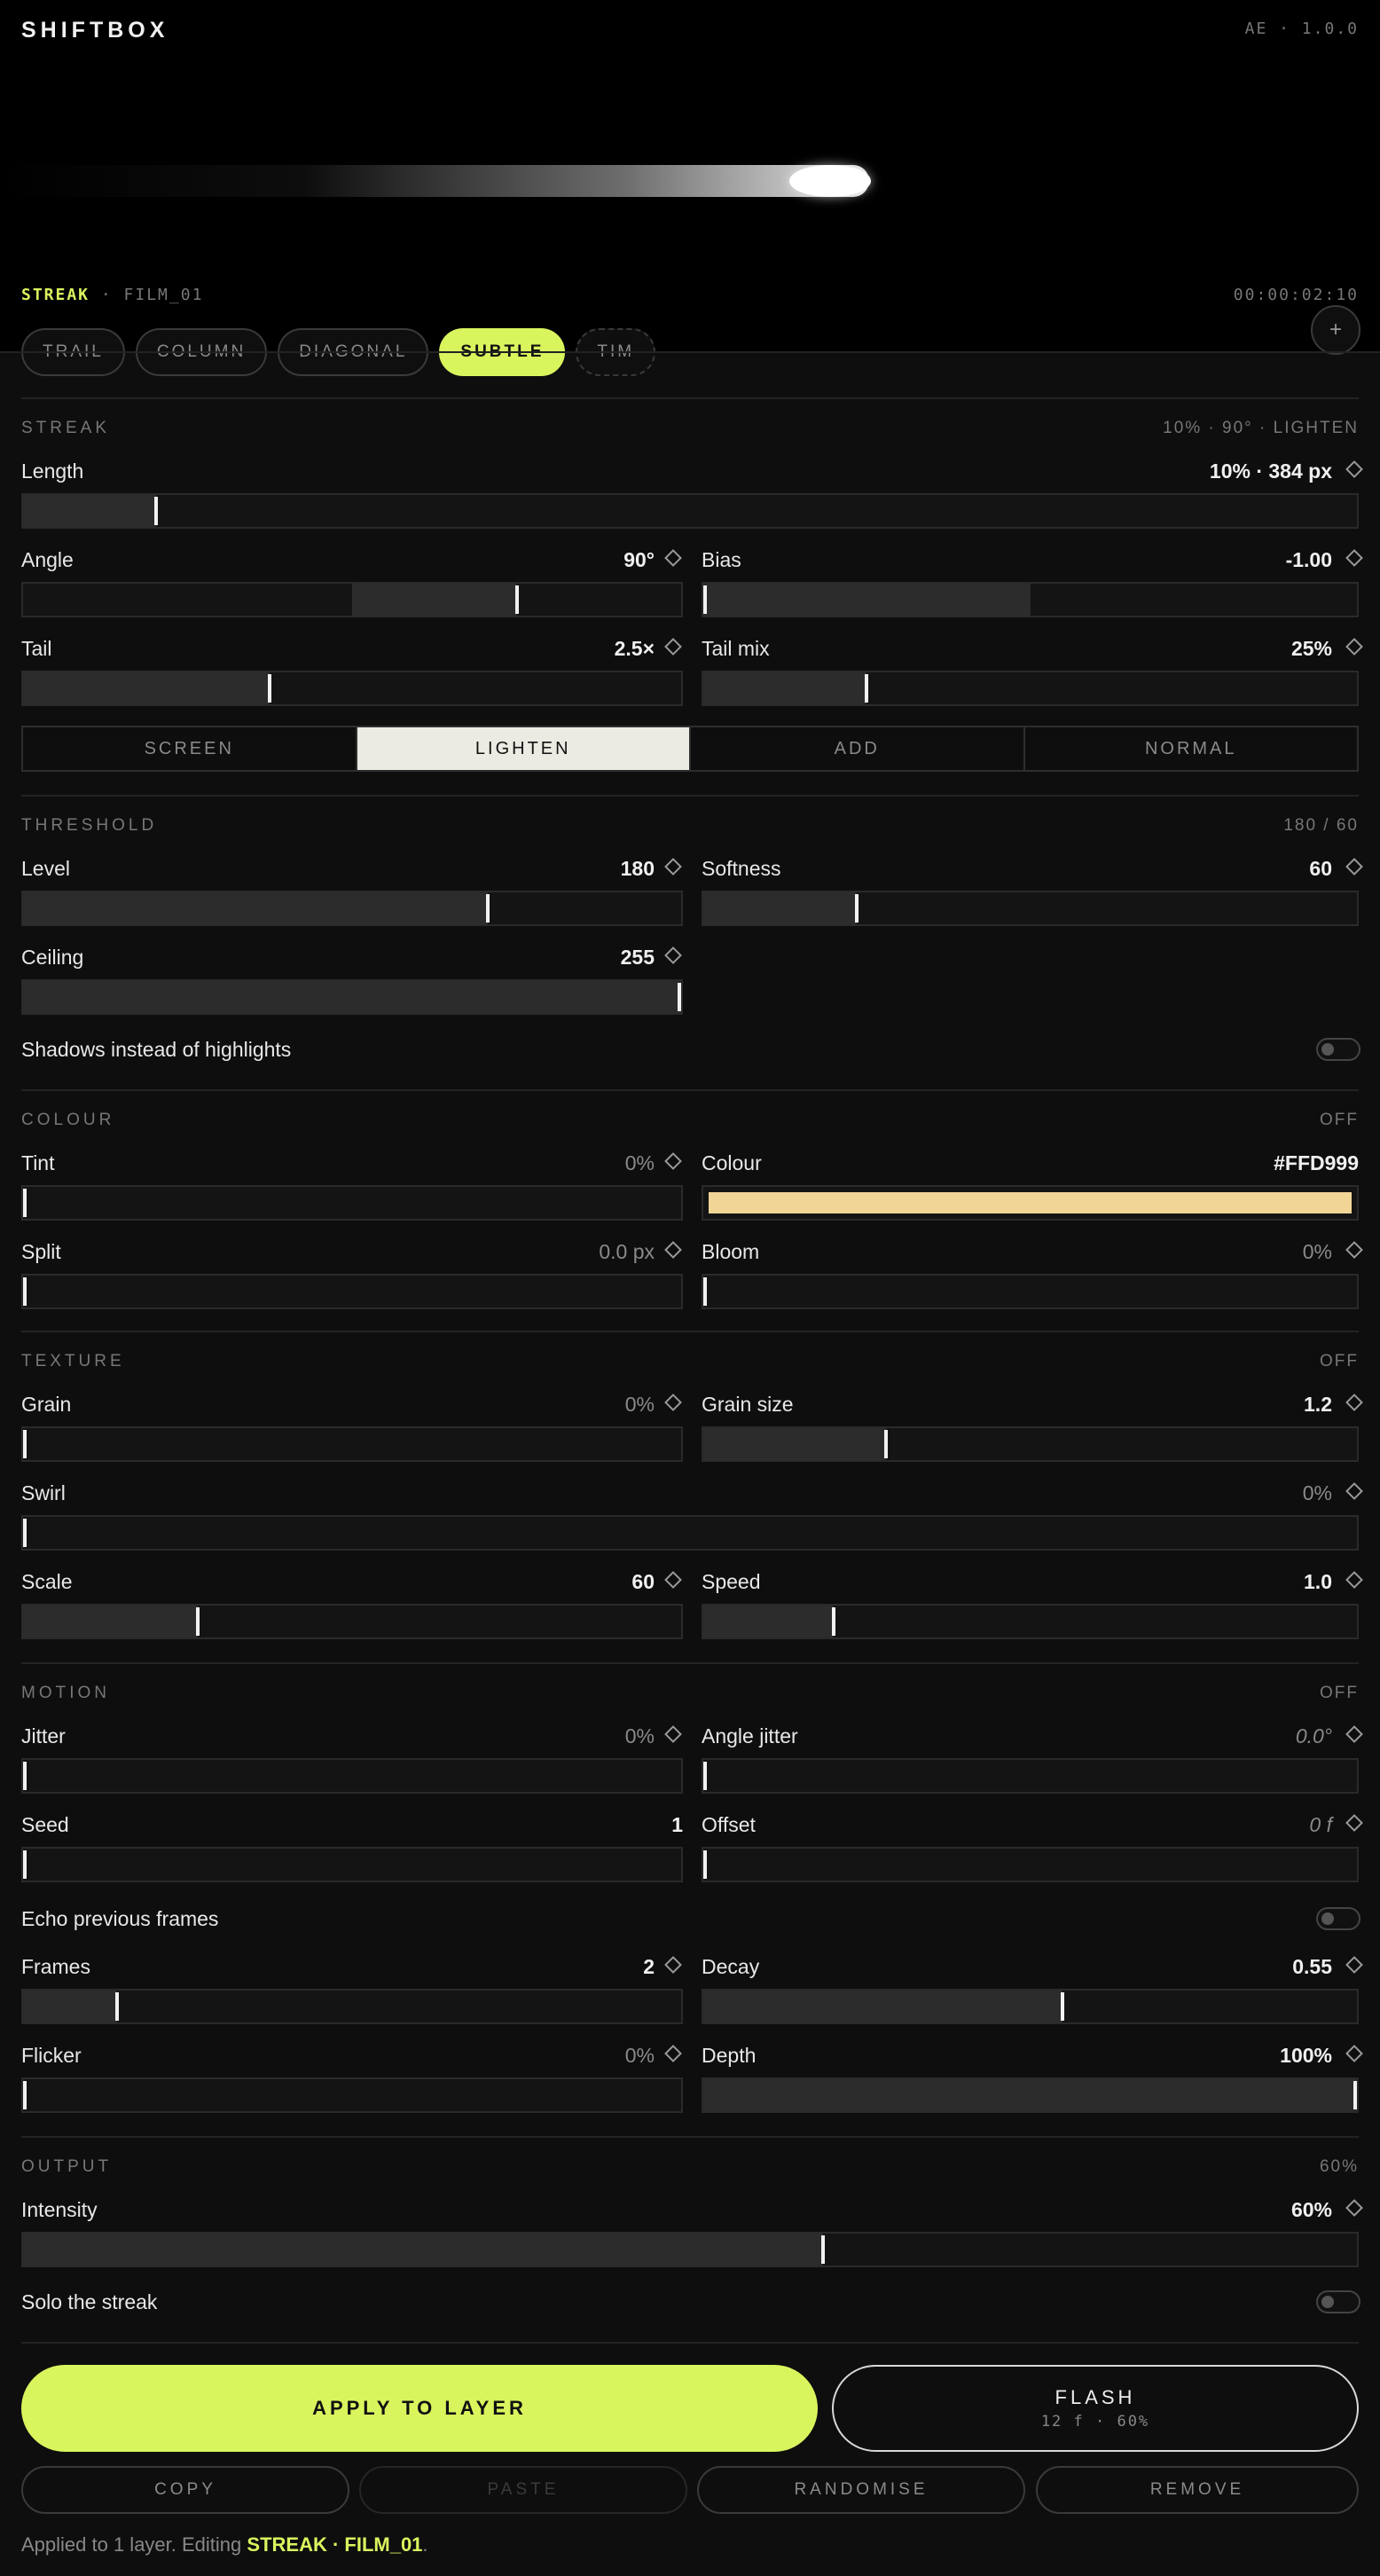  What do you see at coordinates (1197, 2490) in the screenshot?
I see `remove-button: REMOVE` at bounding box center [1197, 2490].